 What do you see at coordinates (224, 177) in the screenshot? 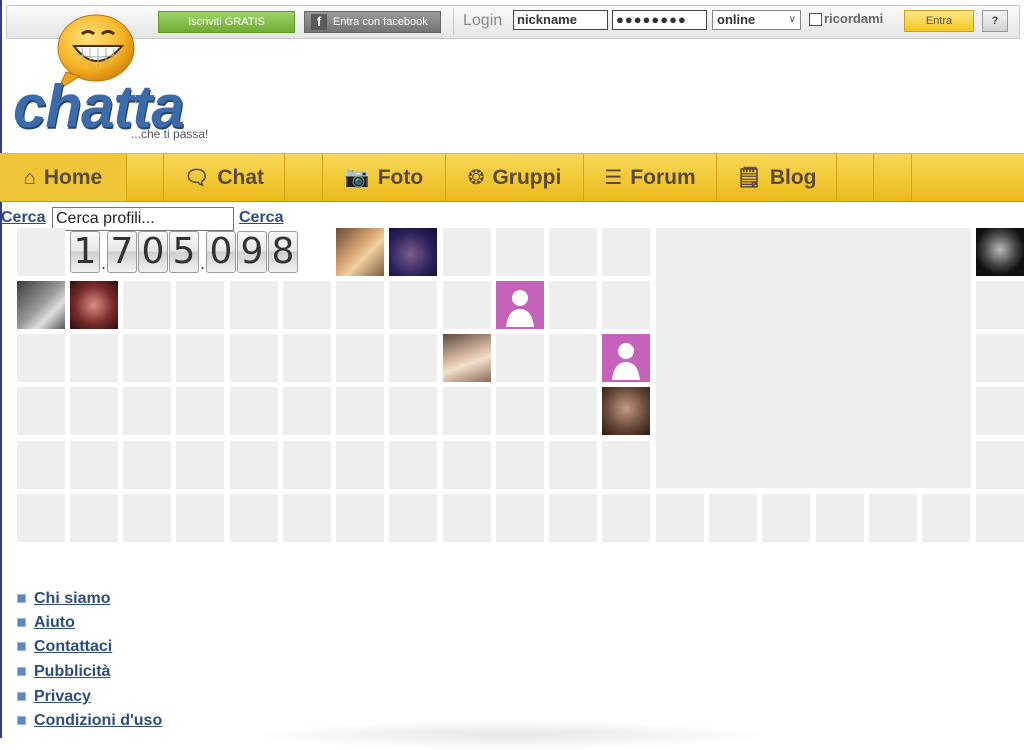
I see `nav-chat: 🗨 Chat` at bounding box center [224, 177].